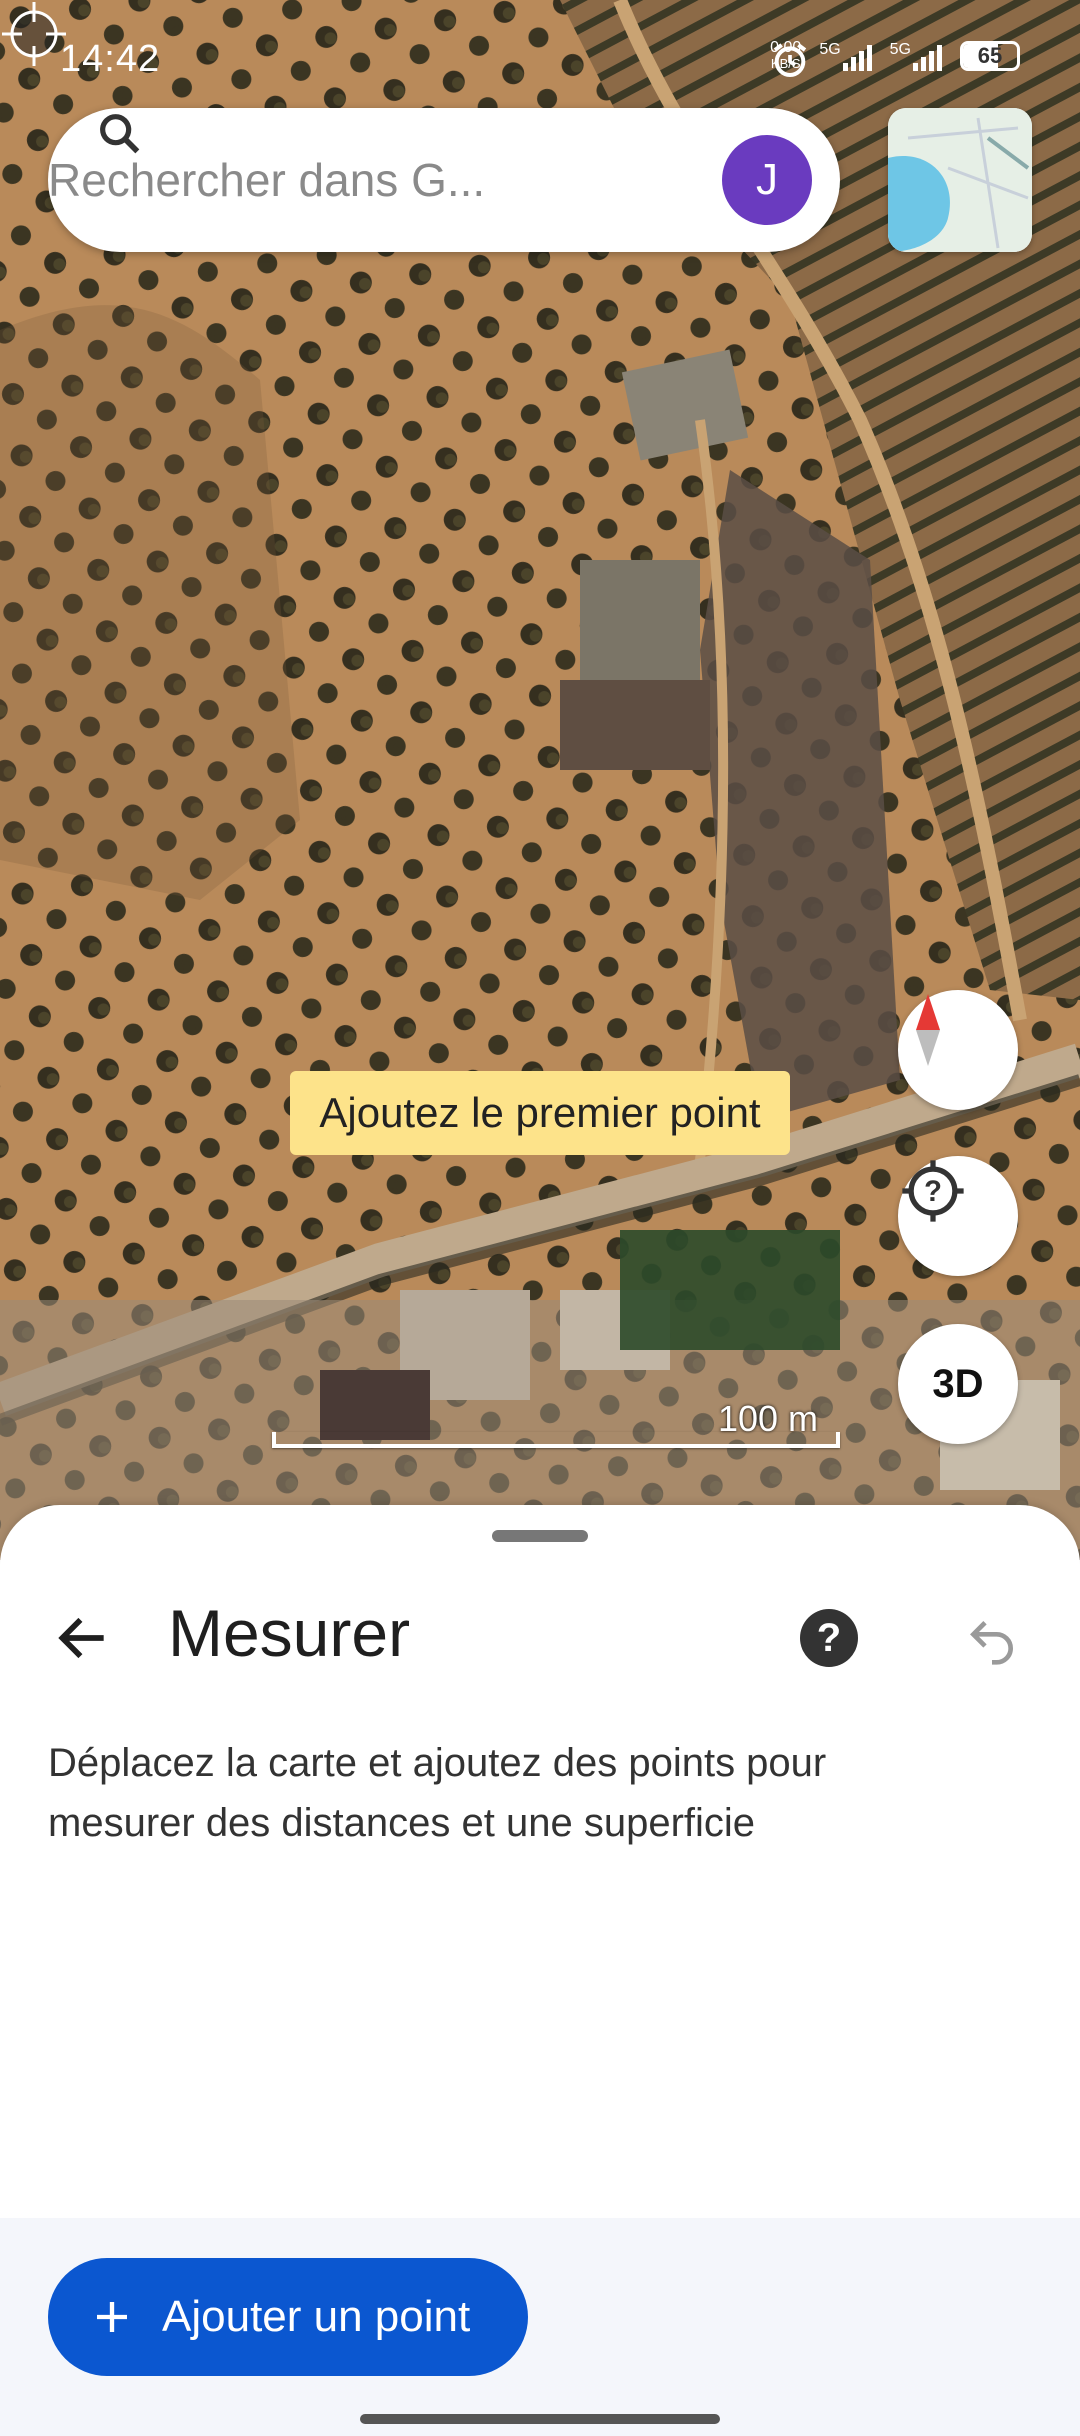 The image size is (1080, 2436). I want to click on signal-sim2: 5G, so click(916, 56).